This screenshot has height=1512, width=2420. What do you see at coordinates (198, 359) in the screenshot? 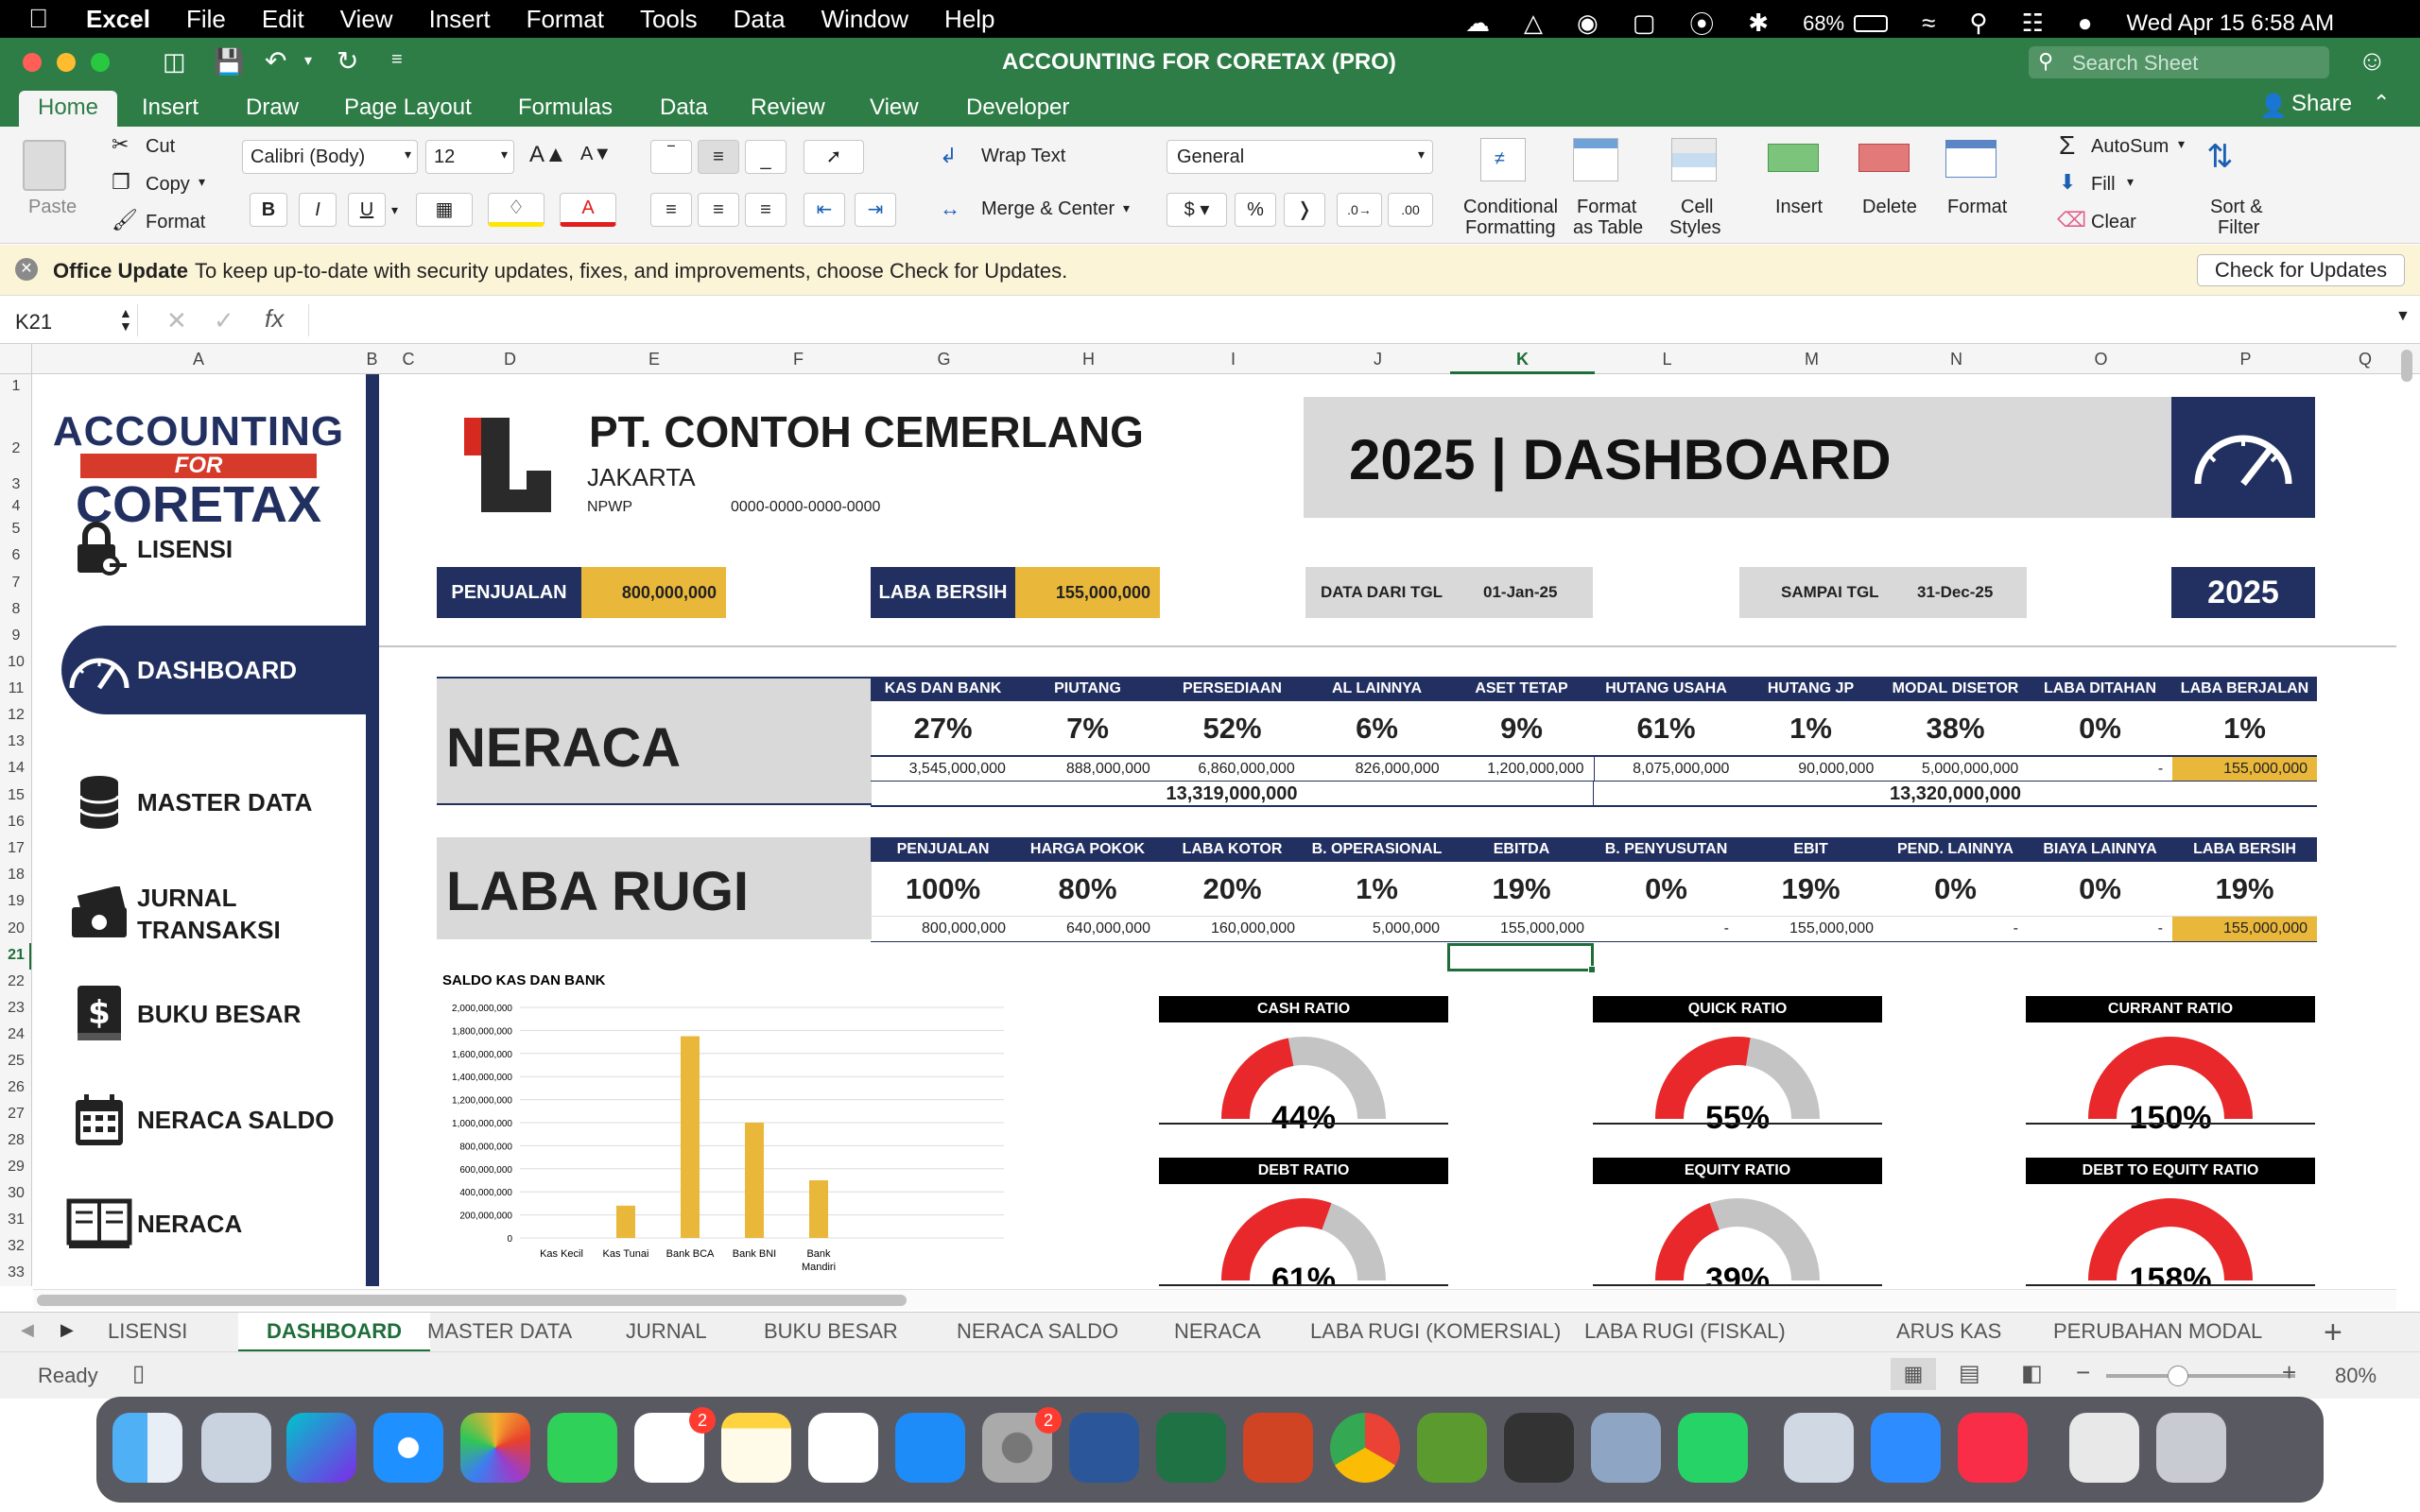
I see `col-header: A` at bounding box center [198, 359].